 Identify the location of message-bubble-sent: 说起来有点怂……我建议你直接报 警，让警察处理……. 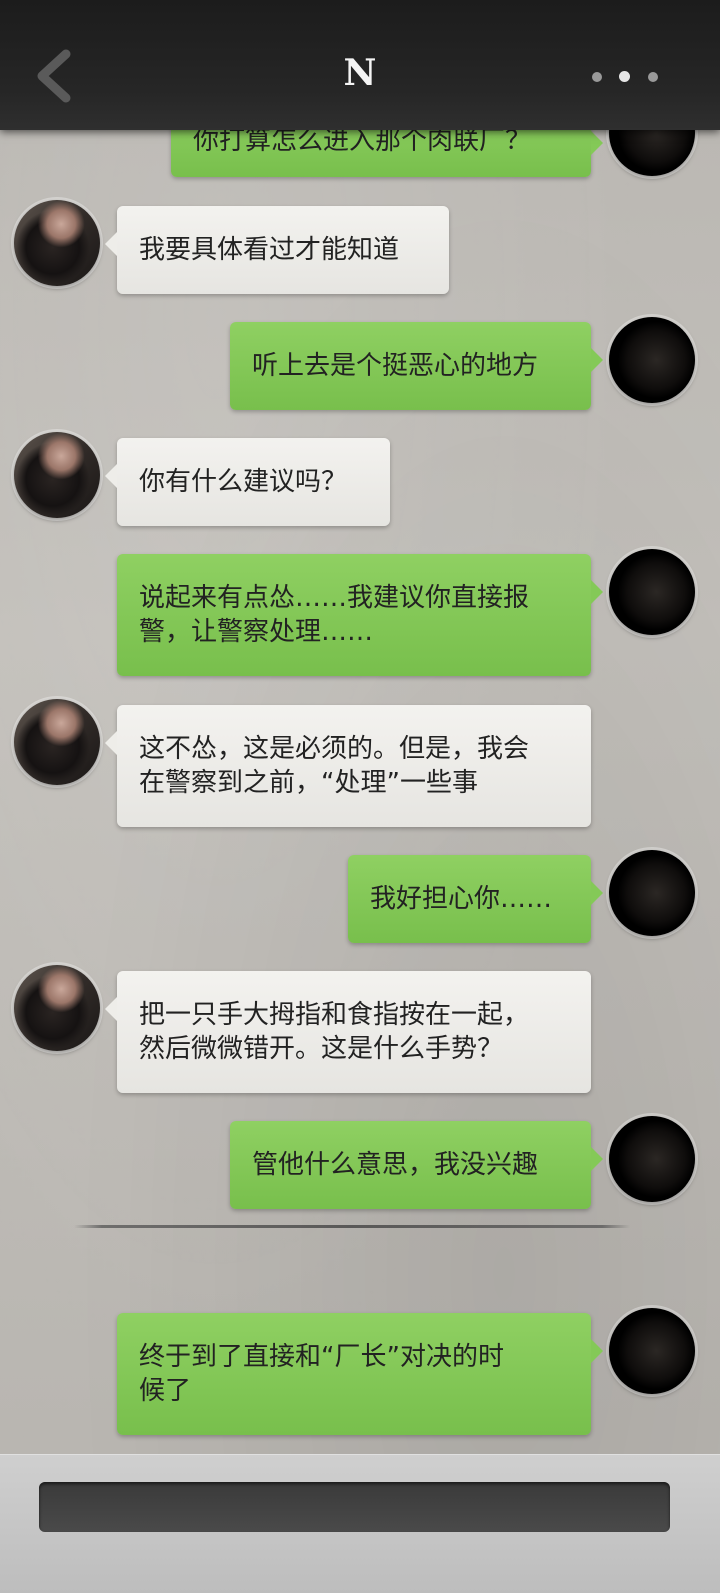
(360, 615).